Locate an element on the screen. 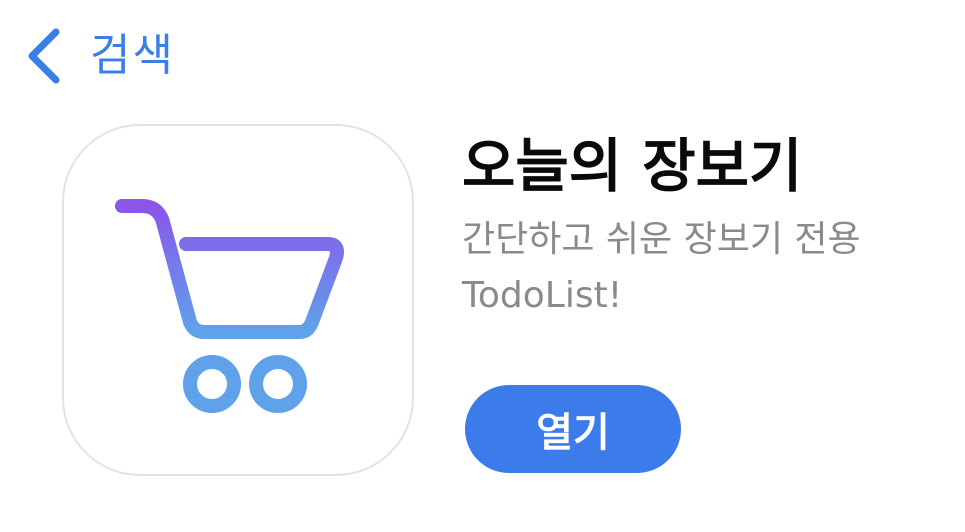 Image resolution: width=965 pixels, height=532 pixels. open-button: 열기 is located at coordinates (573, 429).